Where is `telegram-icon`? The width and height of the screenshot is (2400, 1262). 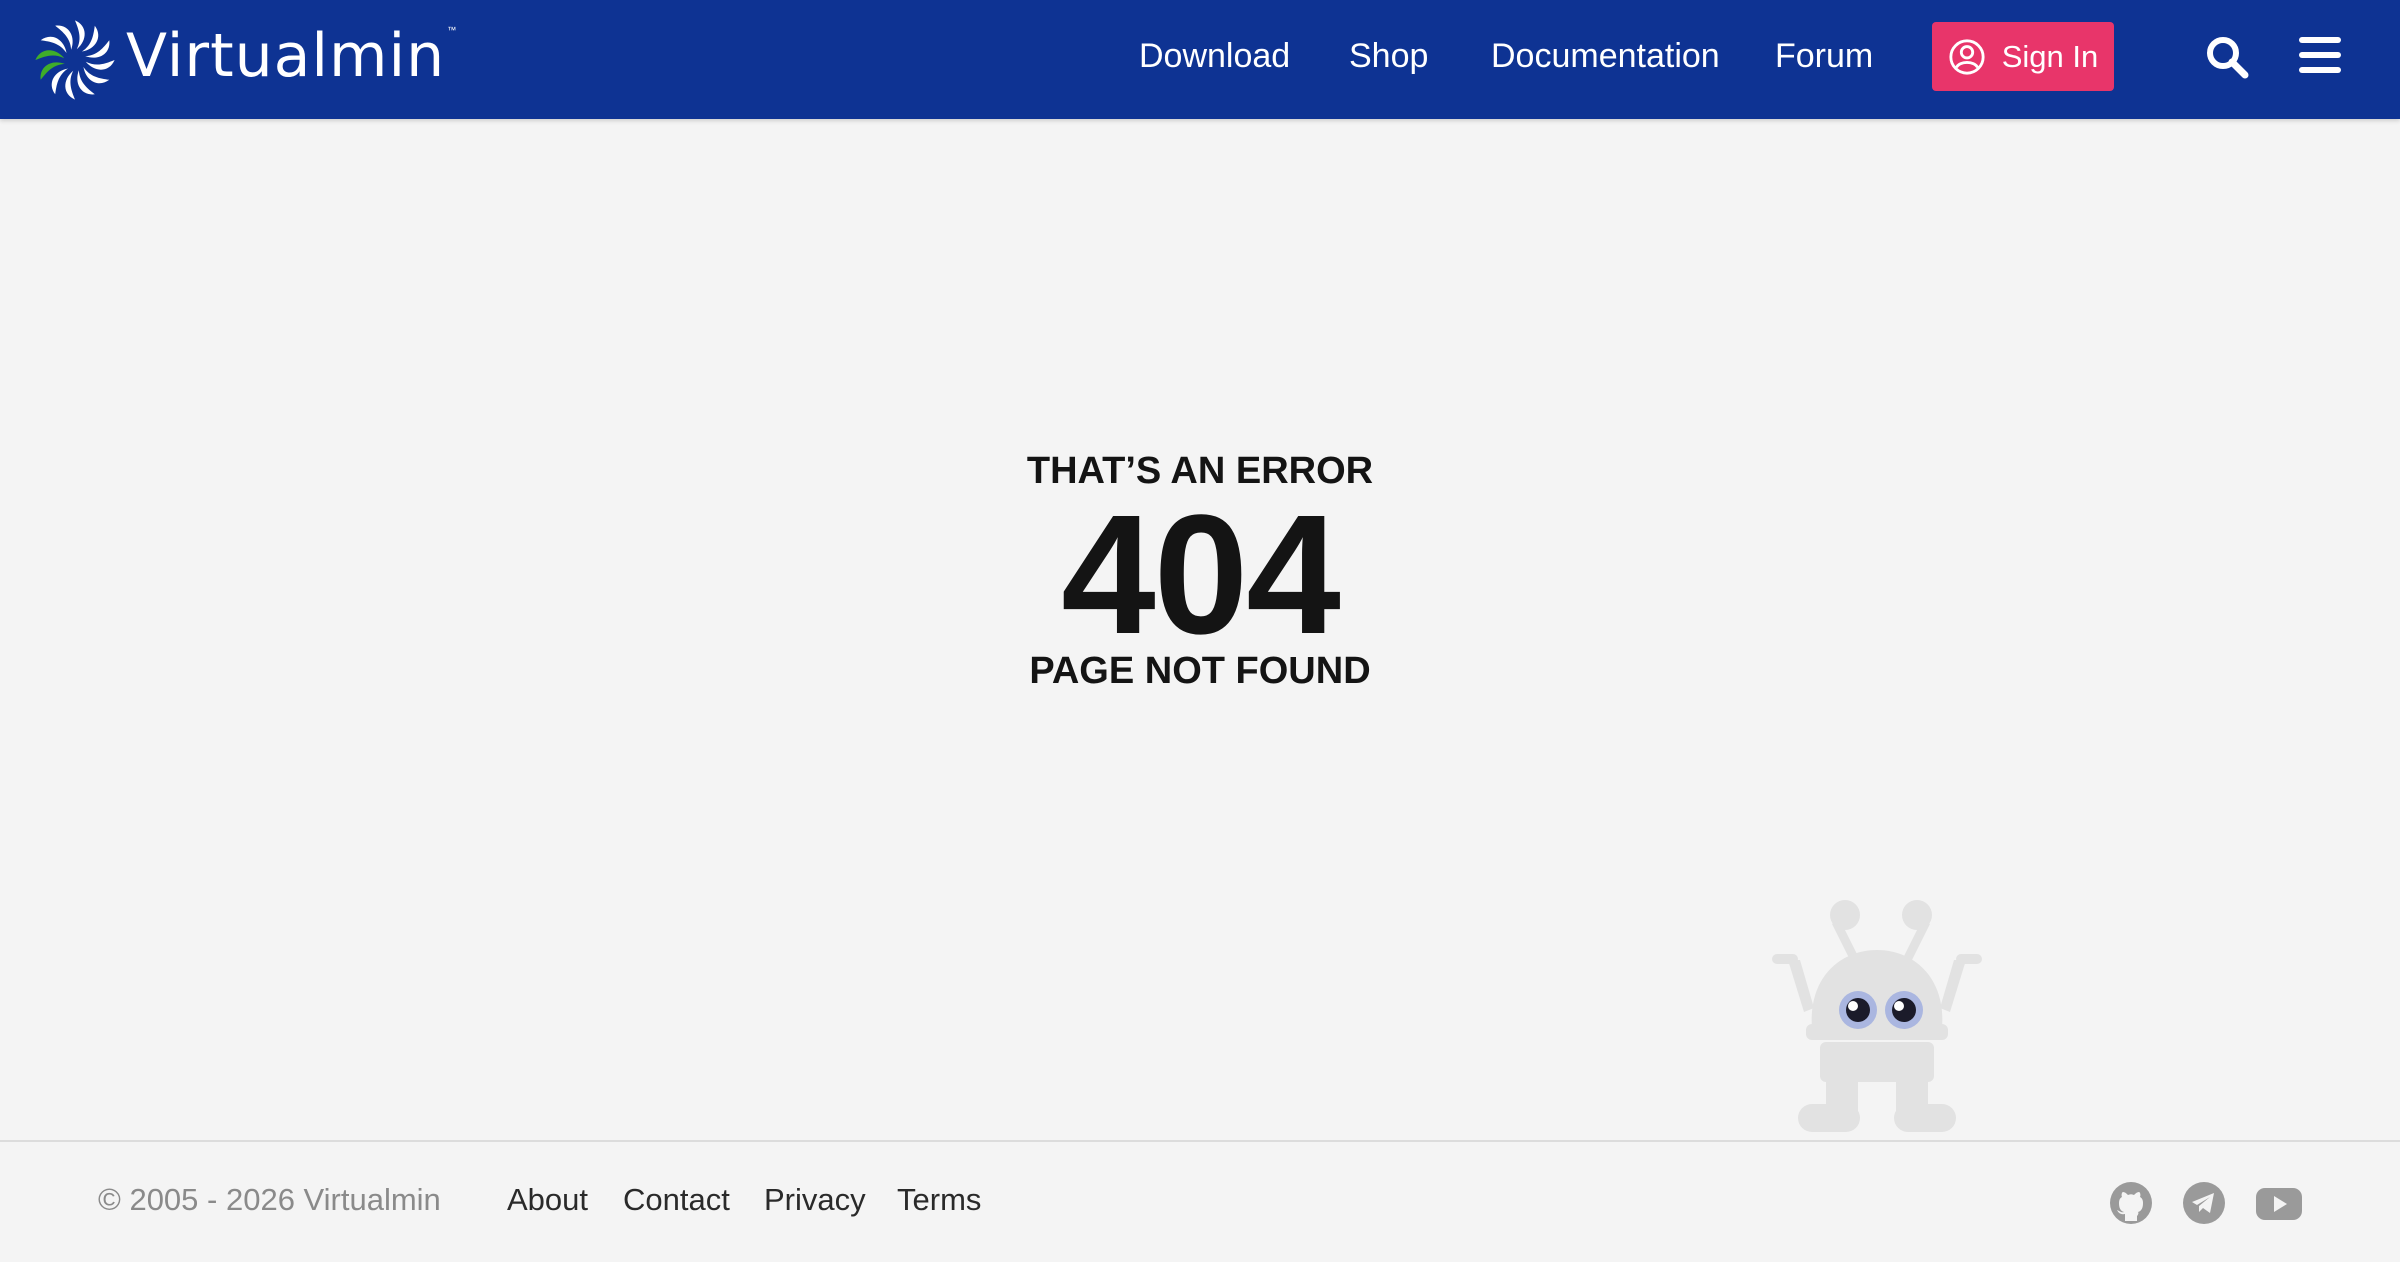 telegram-icon is located at coordinates (2204, 1203).